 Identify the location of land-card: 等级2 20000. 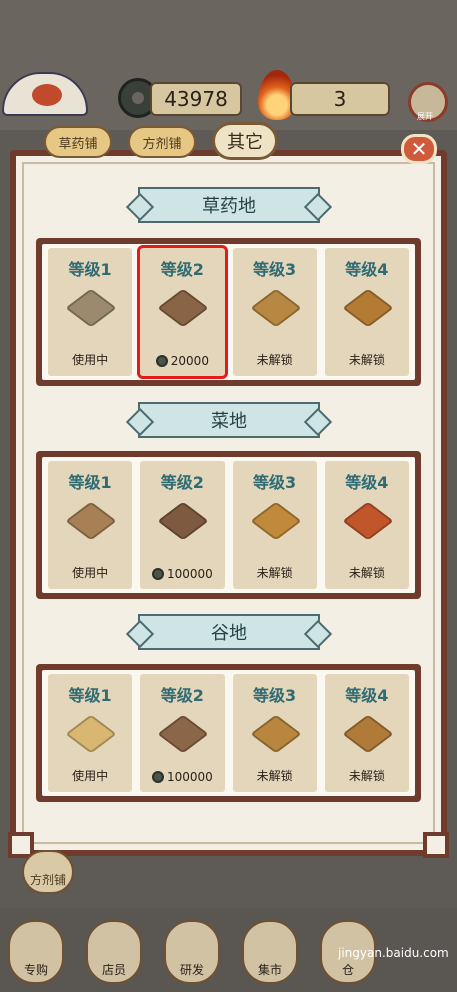
(182, 312).